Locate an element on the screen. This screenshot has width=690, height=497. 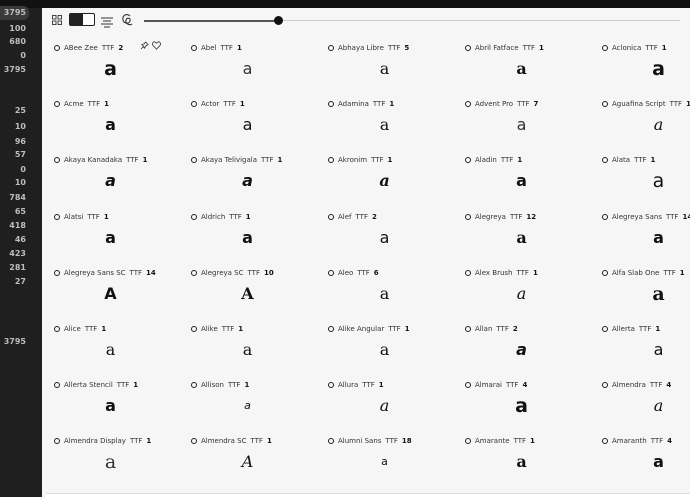
sidebar-count: 65 is located at coordinates (13, 212).